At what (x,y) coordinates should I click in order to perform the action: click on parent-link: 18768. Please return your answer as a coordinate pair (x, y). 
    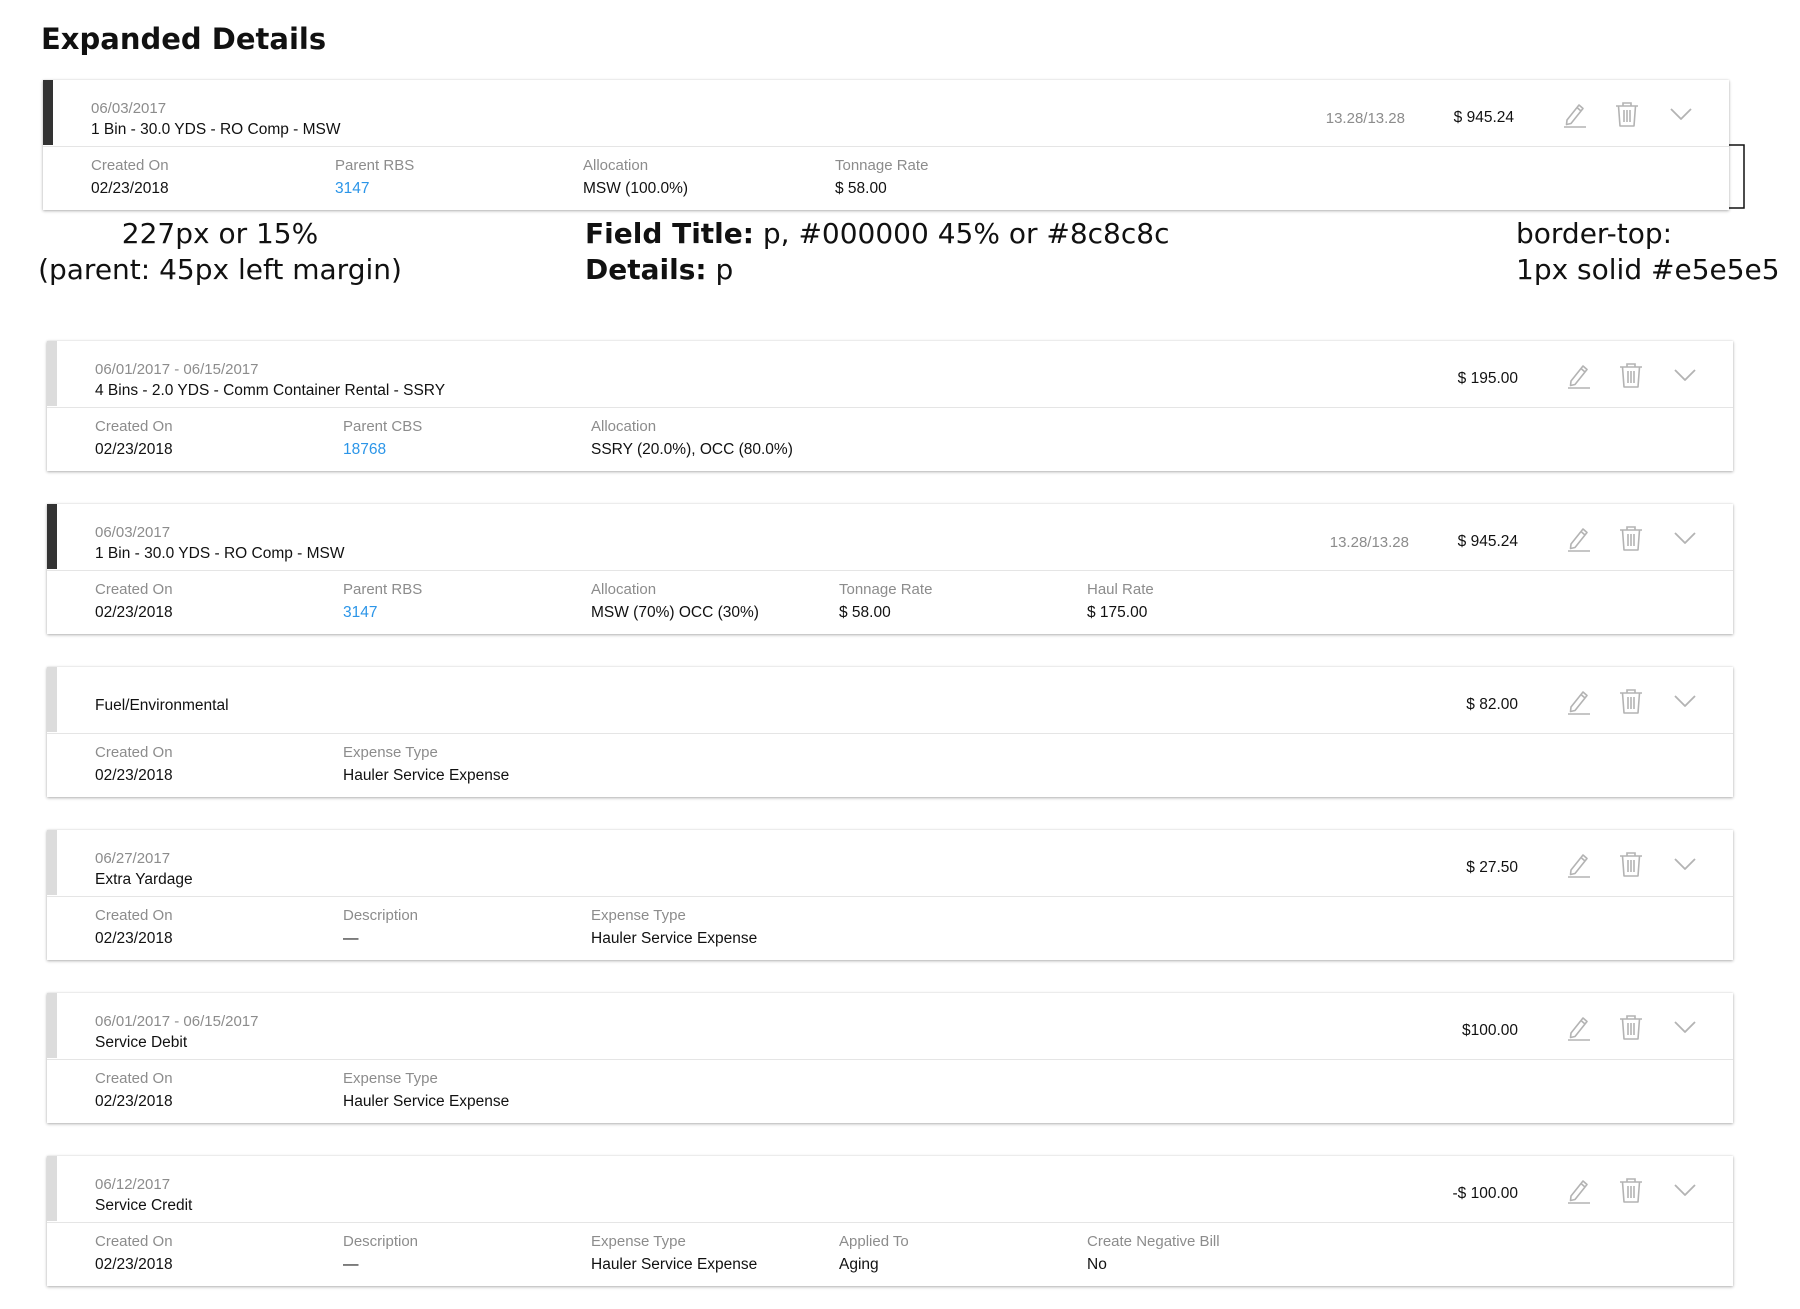
    Looking at the image, I should click on (382, 450).